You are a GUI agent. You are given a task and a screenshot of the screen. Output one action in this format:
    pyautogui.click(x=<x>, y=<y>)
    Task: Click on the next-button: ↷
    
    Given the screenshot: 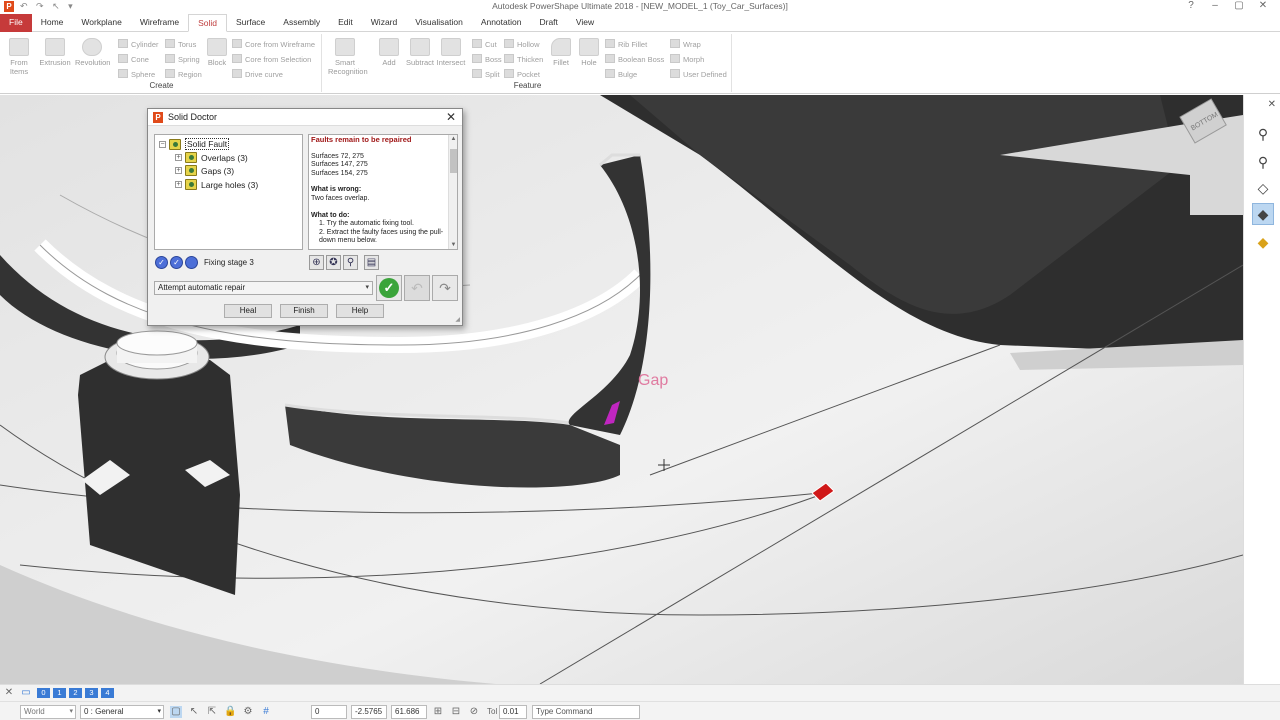 What is the action you would take?
    pyautogui.click(x=445, y=288)
    